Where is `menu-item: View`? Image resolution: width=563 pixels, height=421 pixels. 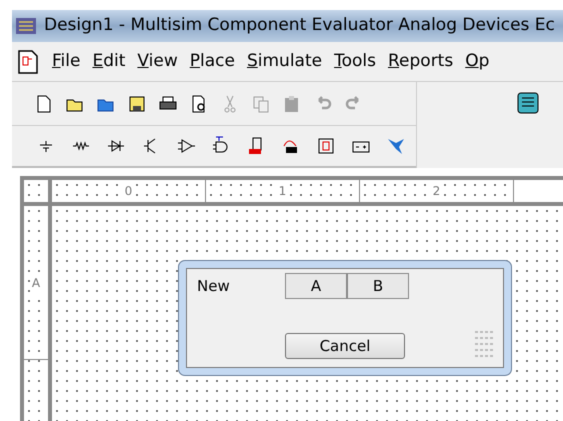
menu-item: View is located at coordinates (157, 61).